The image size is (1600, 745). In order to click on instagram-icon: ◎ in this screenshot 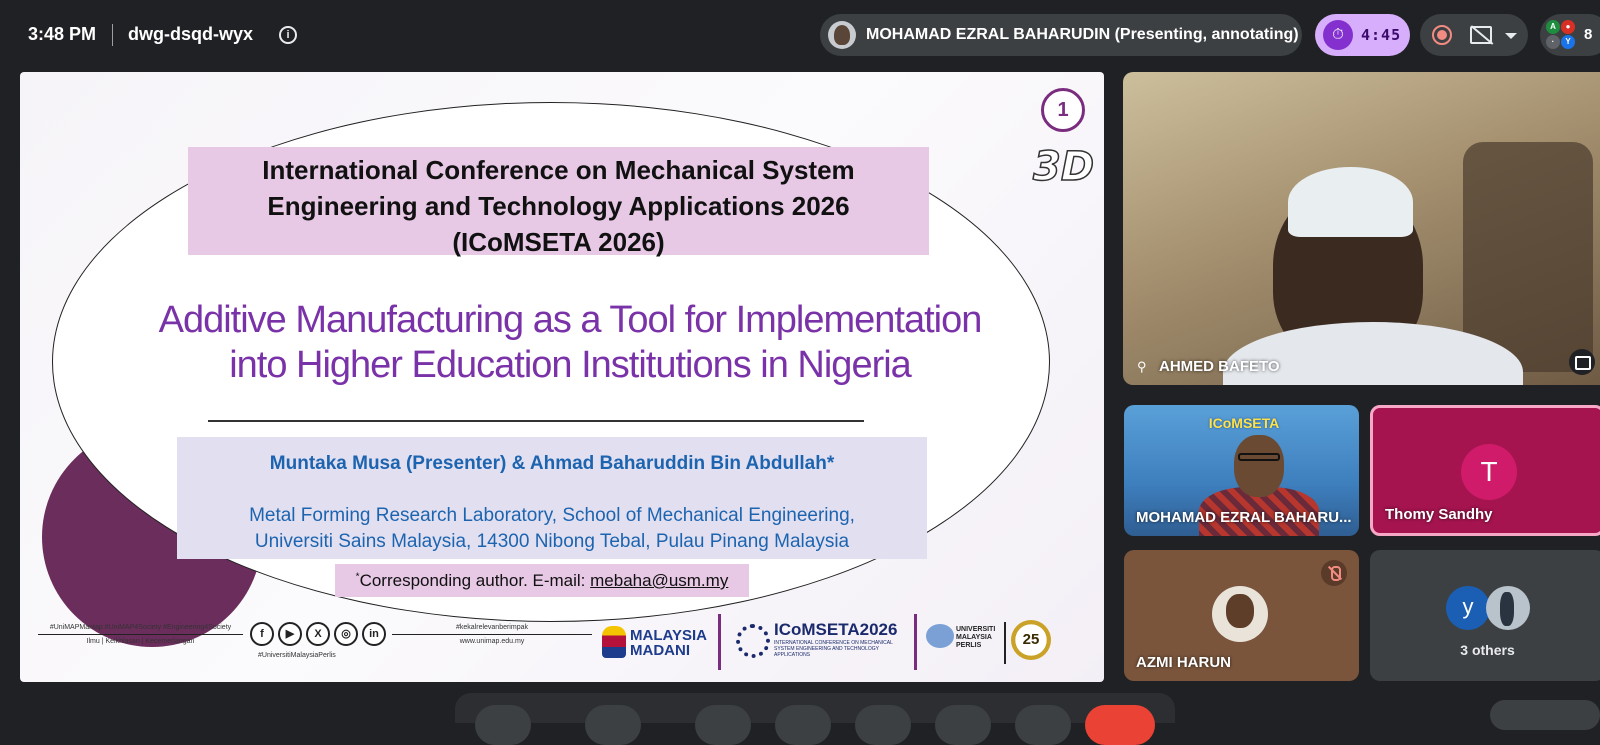, I will do `click(346, 634)`.